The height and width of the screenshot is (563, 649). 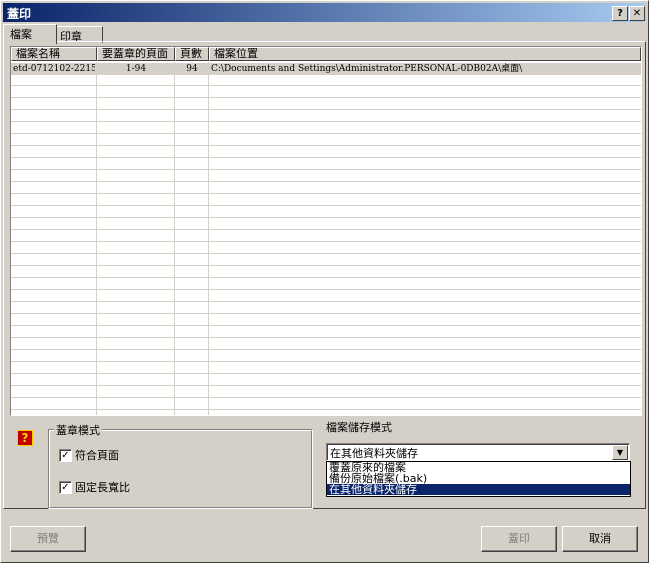 I want to click on cell-filename: etd-0712102-2215<, so click(x=54, y=69).